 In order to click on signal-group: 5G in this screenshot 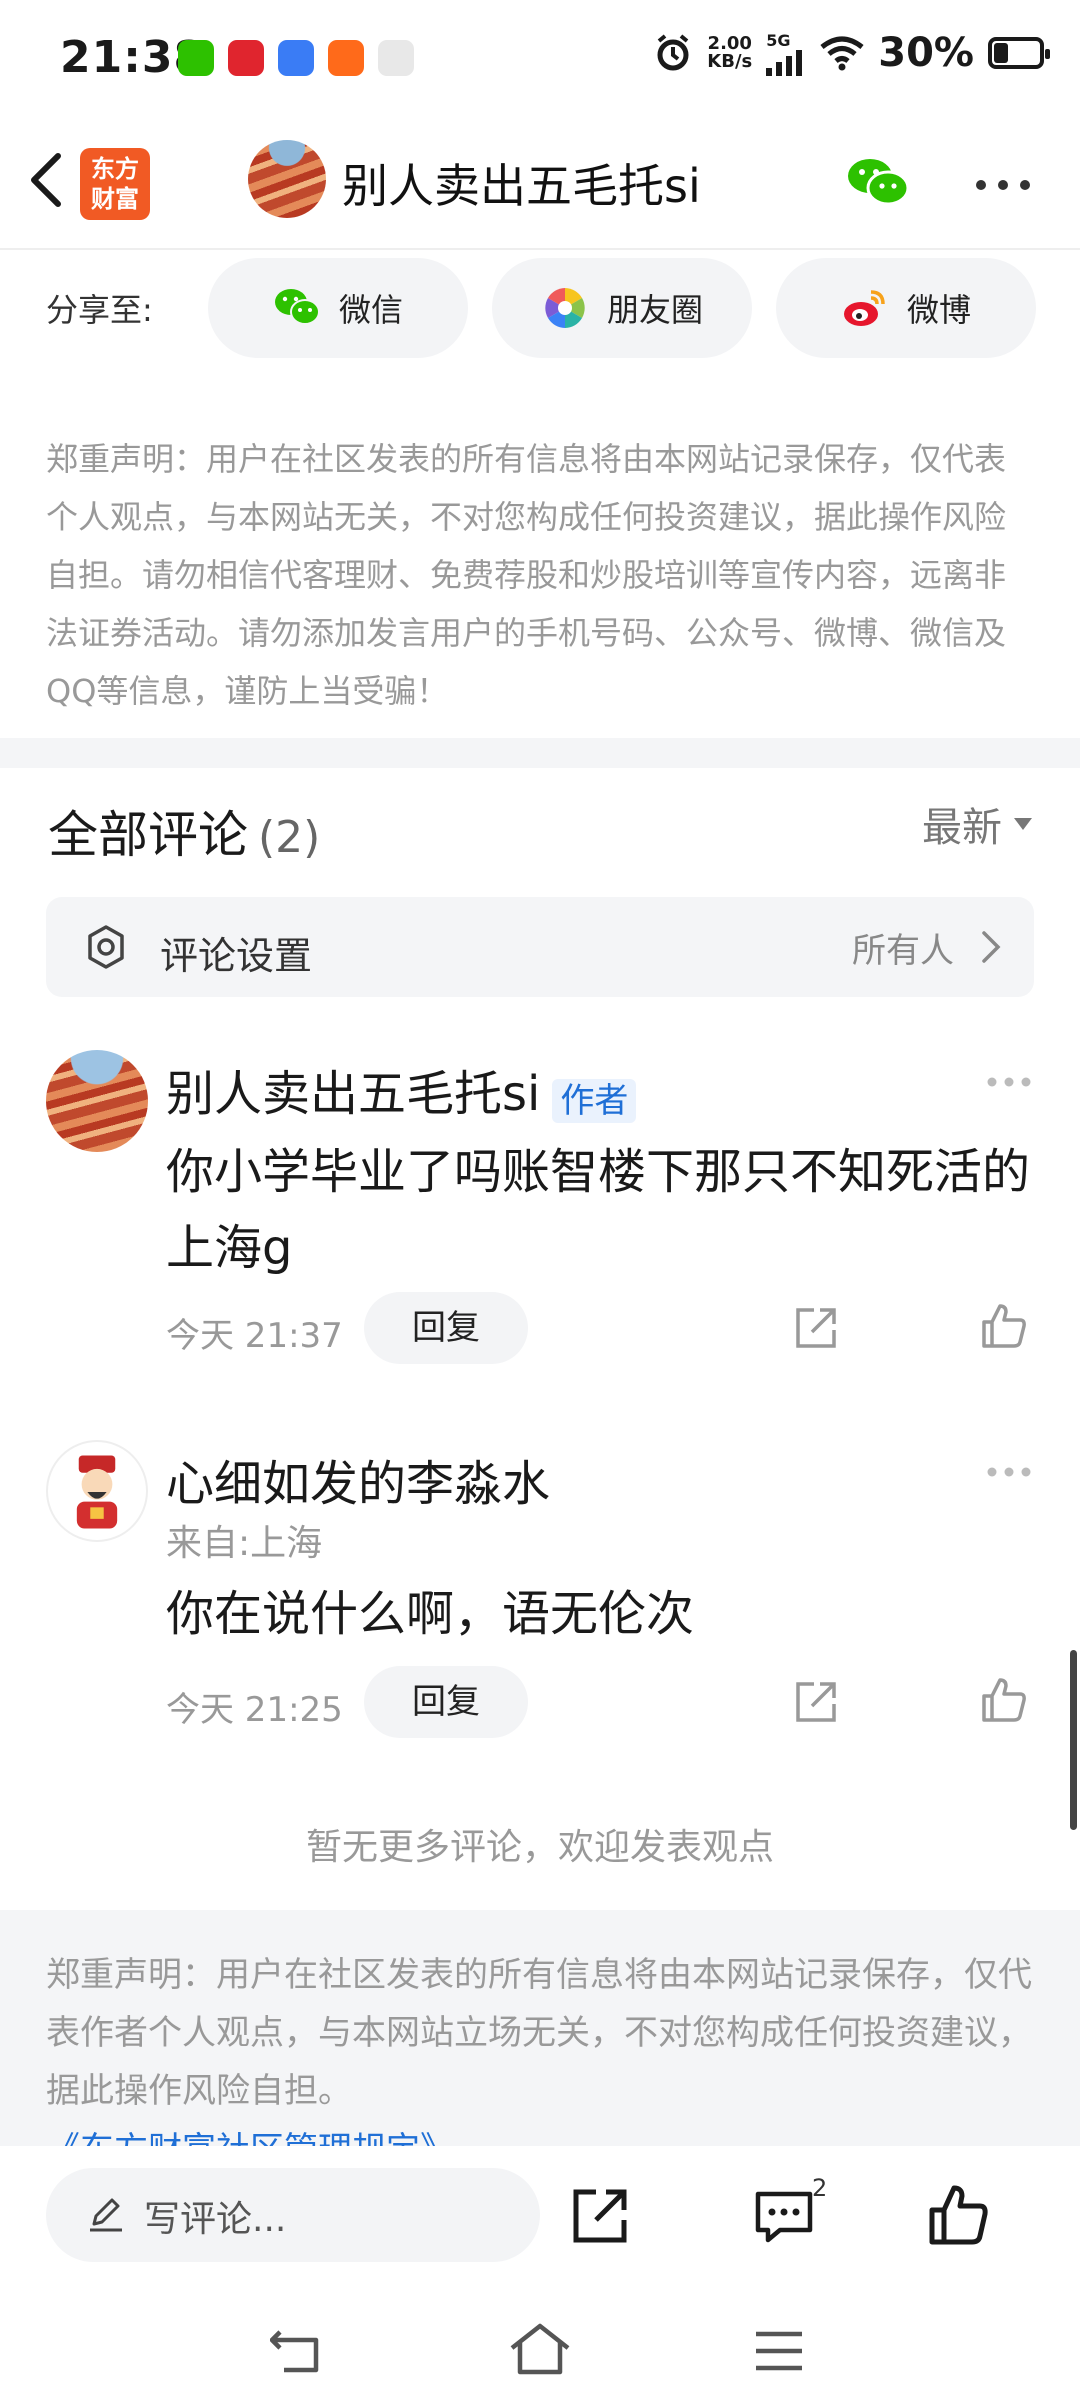, I will do `click(786, 53)`.